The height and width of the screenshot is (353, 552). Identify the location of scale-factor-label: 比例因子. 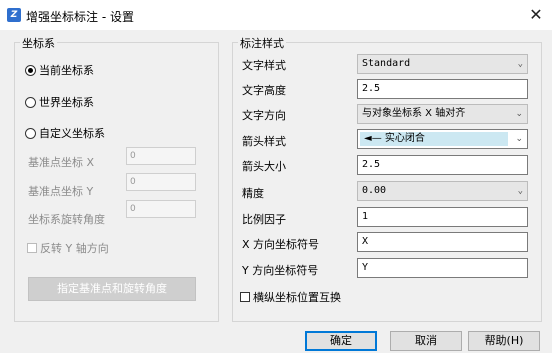
(264, 219).